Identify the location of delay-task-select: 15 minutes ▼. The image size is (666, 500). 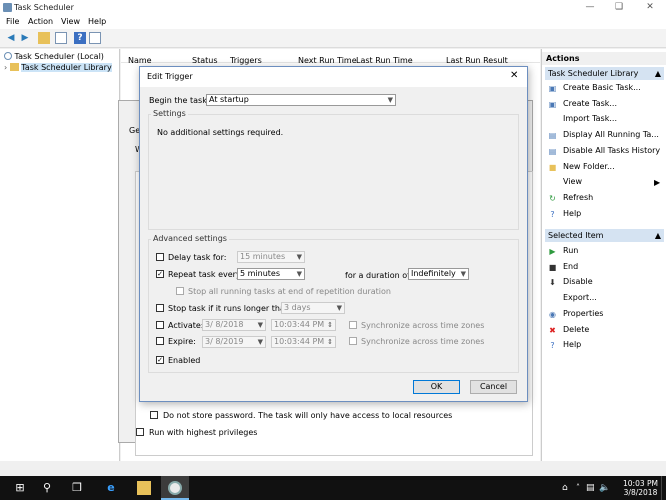
(271, 257).